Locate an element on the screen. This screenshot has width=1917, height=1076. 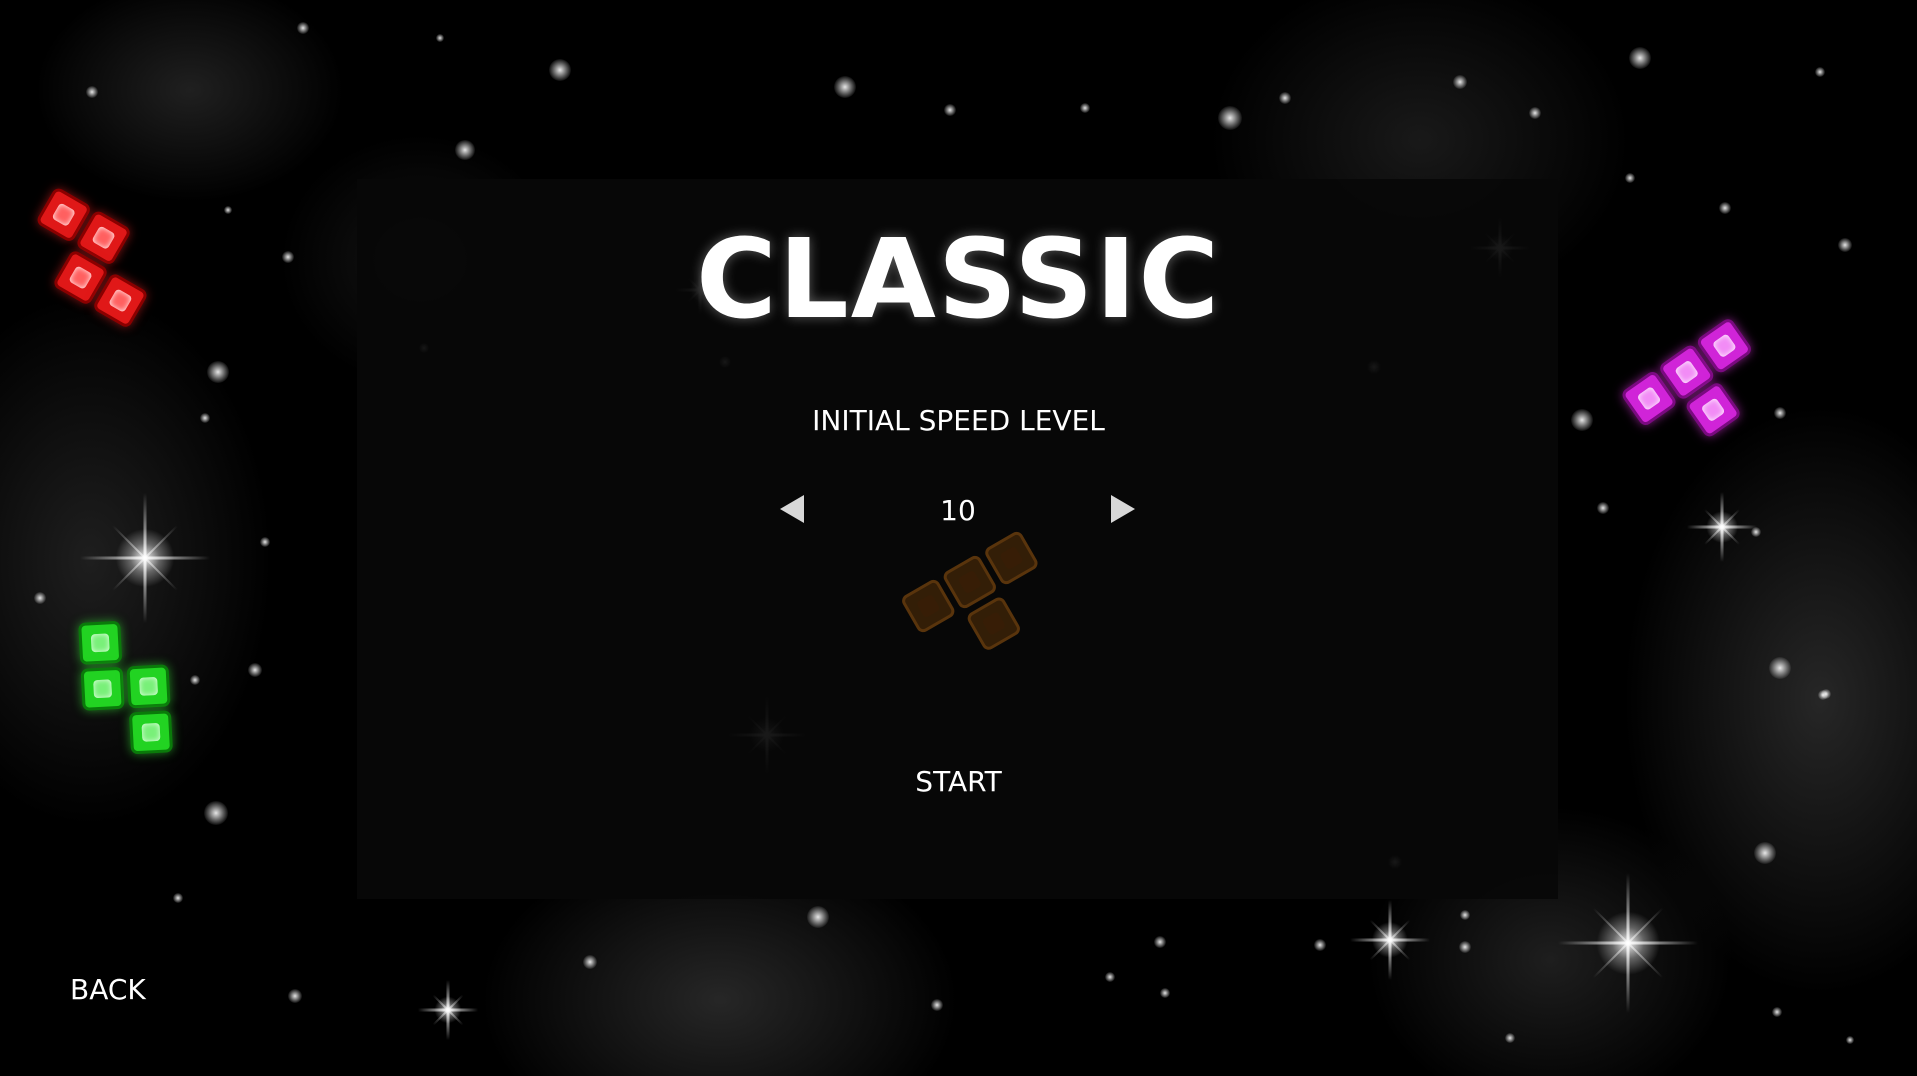
green-tetromino-decor is located at coordinates (137, 695).